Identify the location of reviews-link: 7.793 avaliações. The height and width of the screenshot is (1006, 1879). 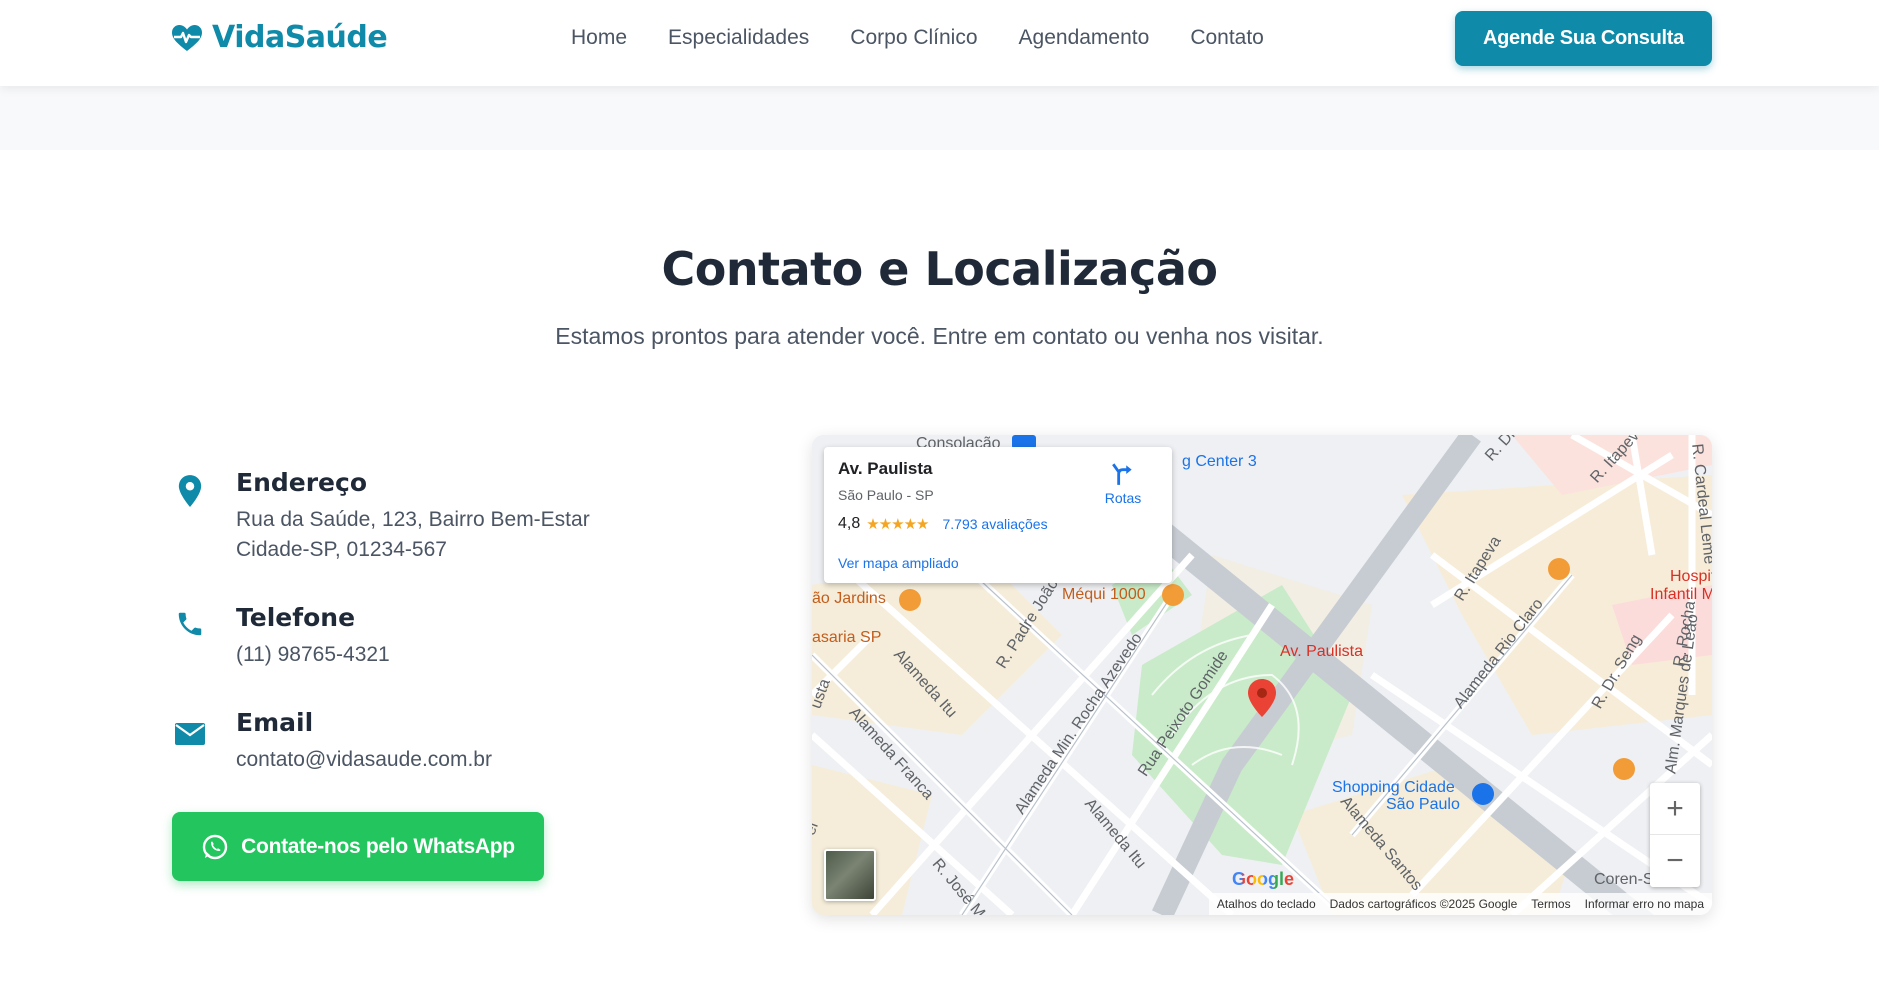
(995, 524).